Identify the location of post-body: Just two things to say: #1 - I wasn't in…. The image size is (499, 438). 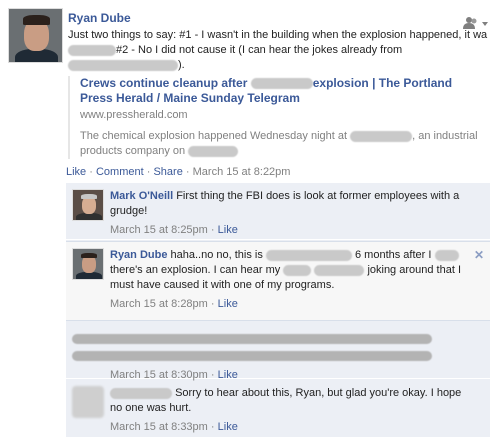
(278, 50).